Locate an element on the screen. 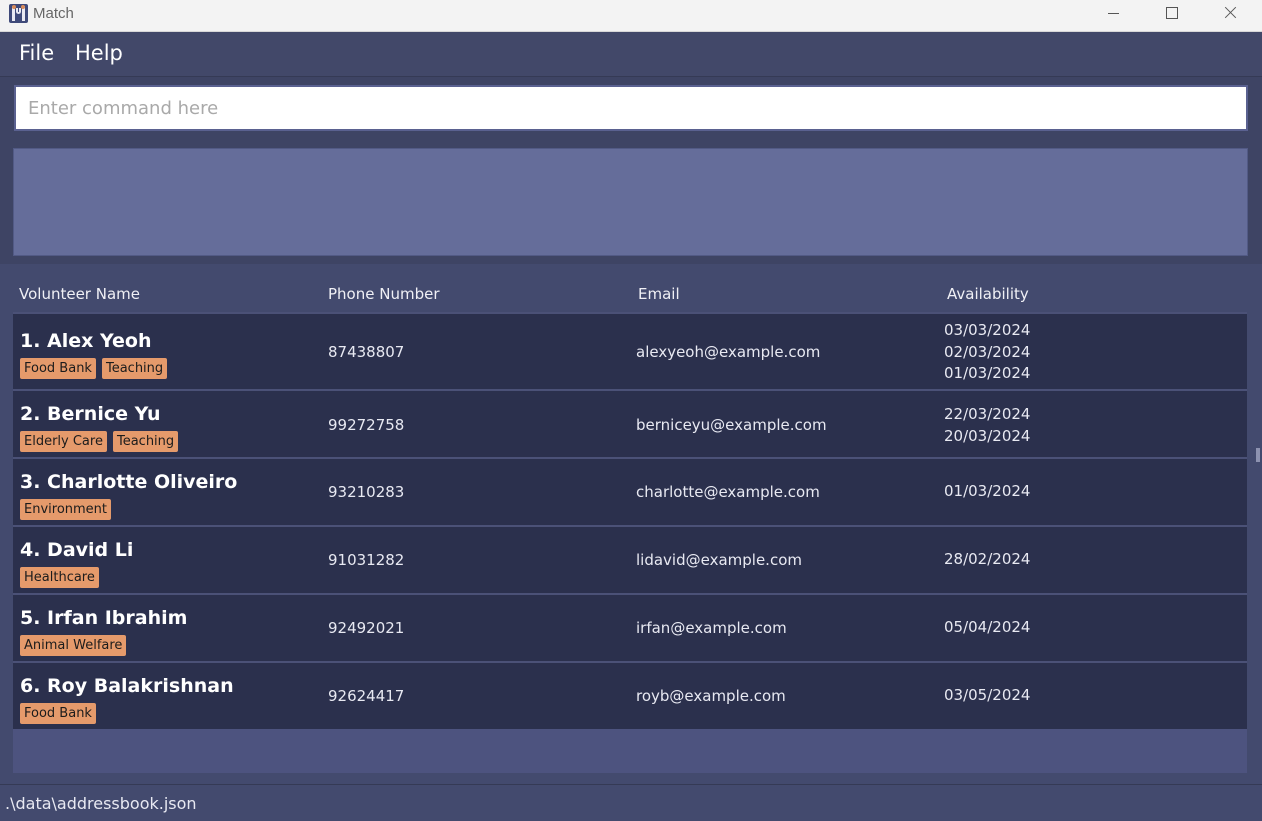  tag: Healthcare is located at coordinates (59, 577).